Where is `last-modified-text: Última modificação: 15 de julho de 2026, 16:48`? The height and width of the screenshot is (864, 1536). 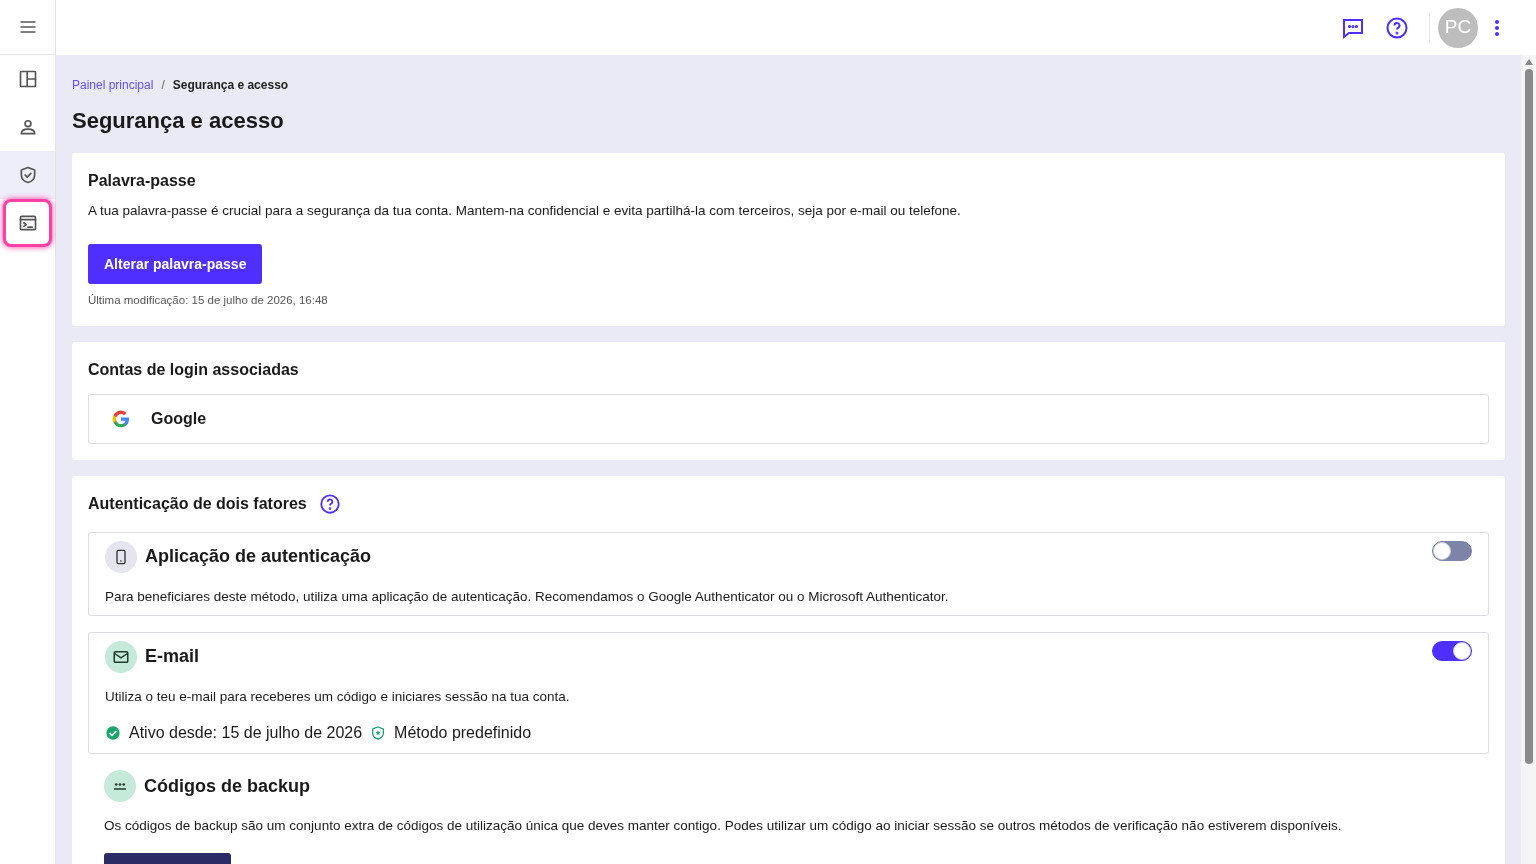 last-modified-text: Última modificação: 15 de julho de 2026, 16:48 is located at coordinates (208, 301).